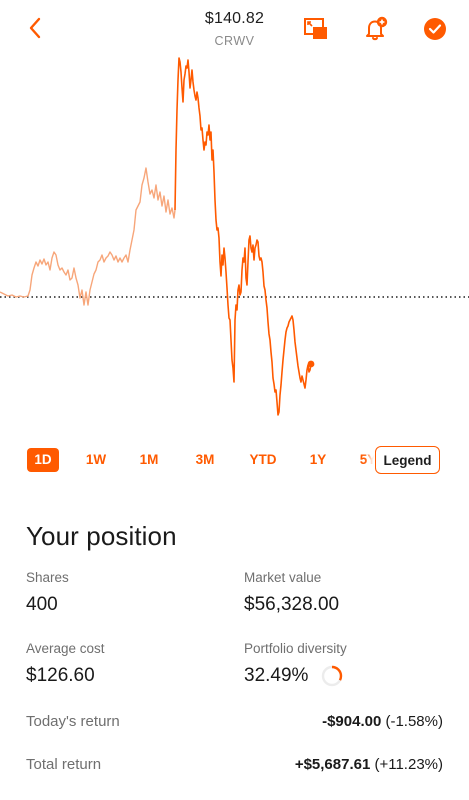  What do you see at coordinates (243, 236) in the screenshot?
I see `chart-line-regular` at bounding box center [243, 236].